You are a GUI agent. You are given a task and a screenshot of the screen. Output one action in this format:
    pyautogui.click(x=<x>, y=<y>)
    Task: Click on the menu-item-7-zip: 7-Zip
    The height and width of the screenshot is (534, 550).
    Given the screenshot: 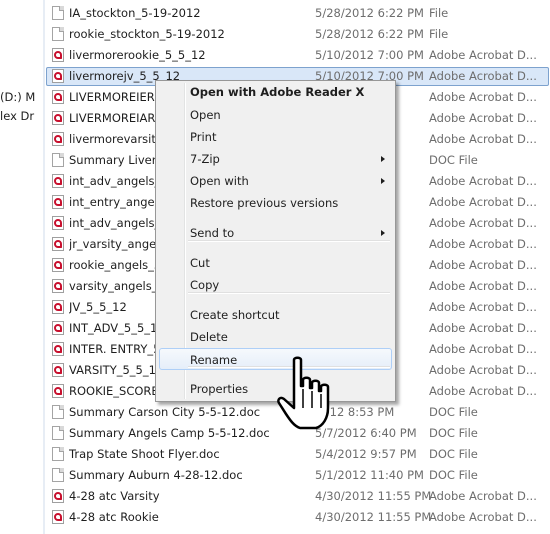 What is the action you would take?
    pyautogui.click(x=275, y=159)
    